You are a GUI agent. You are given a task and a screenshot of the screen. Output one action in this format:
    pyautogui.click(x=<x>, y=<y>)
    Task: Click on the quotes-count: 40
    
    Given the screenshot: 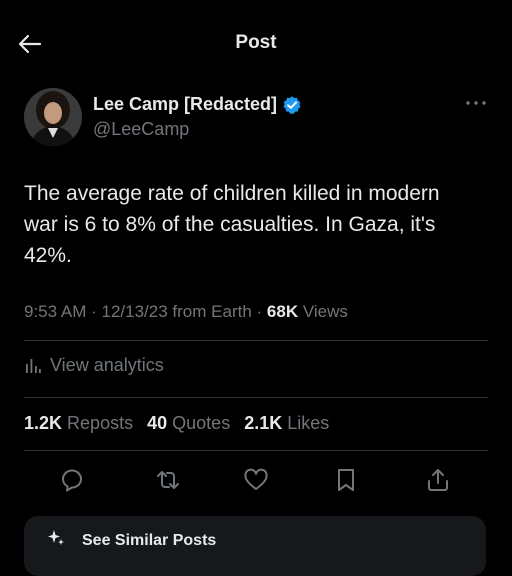 What is the action you would take?
    pyautogui.click(x=157, y=423)
    